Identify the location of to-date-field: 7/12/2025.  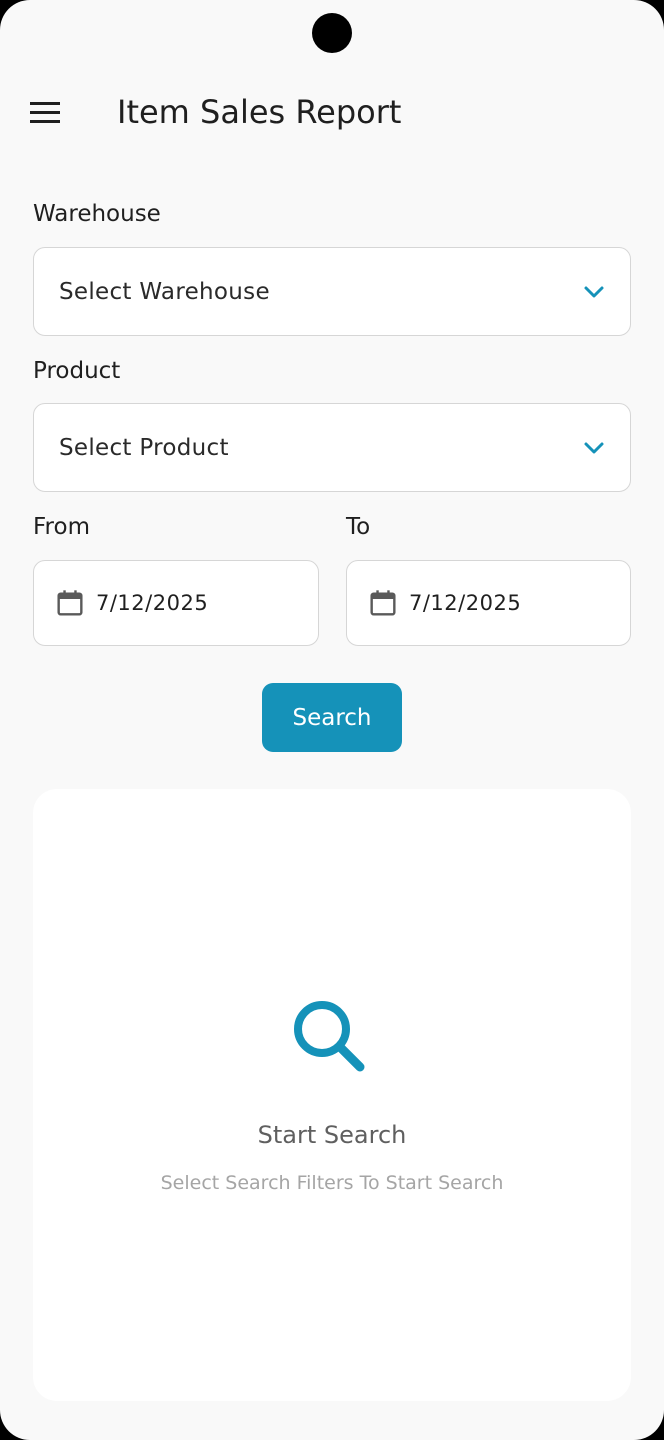
(488, 603).